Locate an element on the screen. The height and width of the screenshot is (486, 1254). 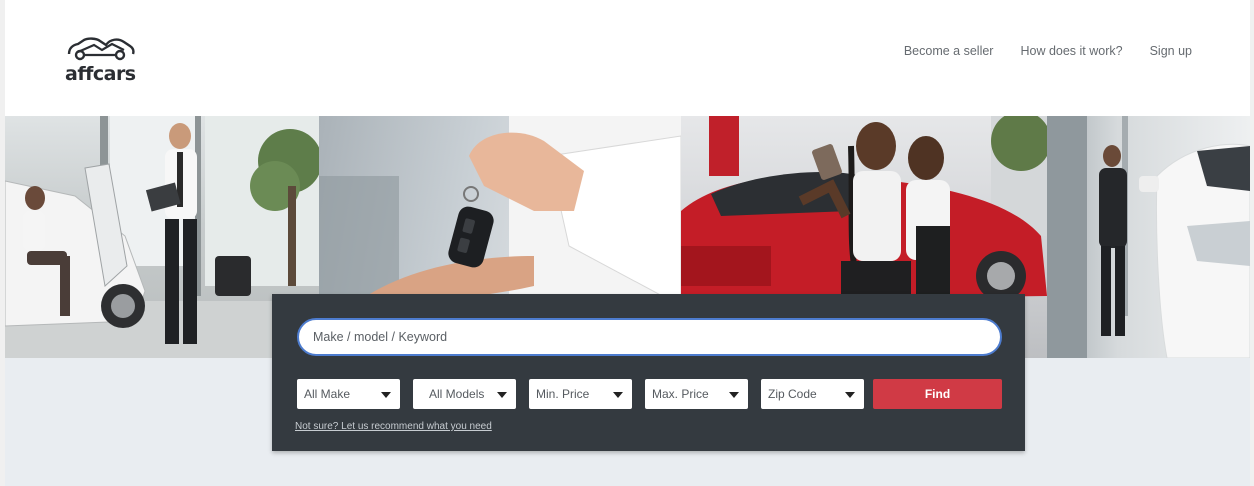
hero-photo-white-car is located at coordinates (1148, 237).